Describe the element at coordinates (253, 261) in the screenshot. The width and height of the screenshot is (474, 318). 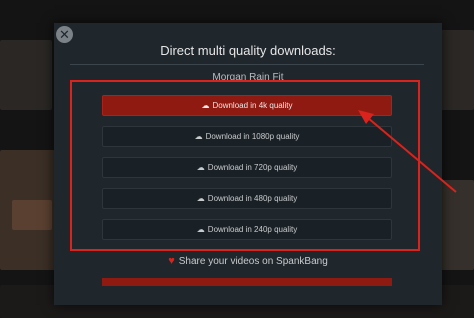
I see `share-label: Share your videos on SpankBang` at that location.